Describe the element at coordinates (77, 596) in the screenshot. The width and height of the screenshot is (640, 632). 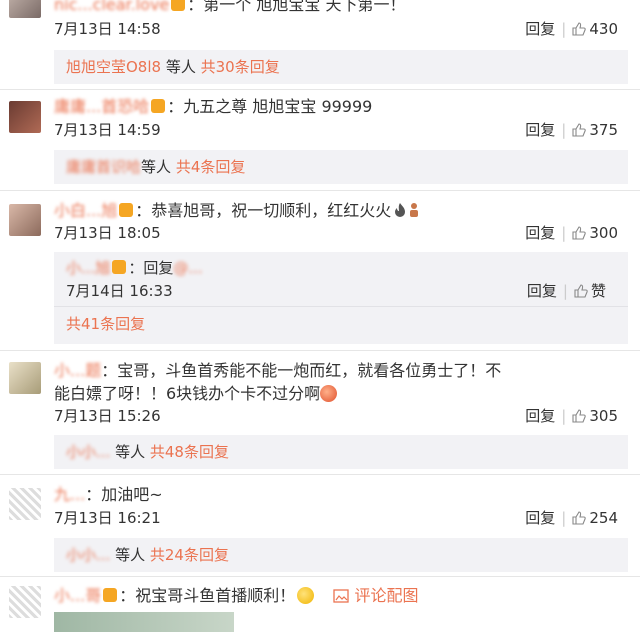
I see `username: 小...哥` at that location.